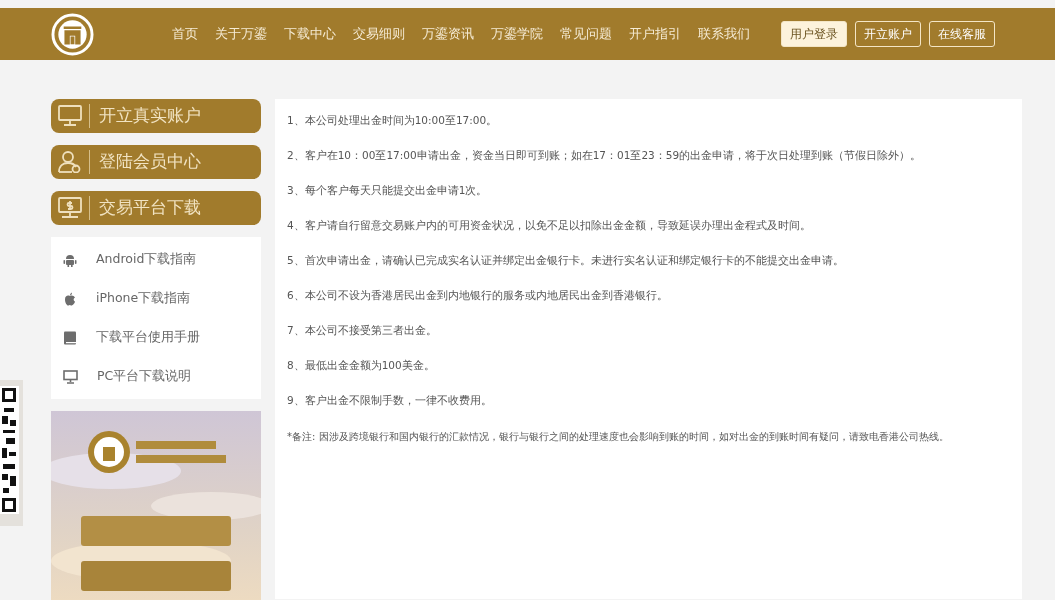 Image resolution: width=1055 pixels, height=600 pixels. What do you see at coordinates (241, 34) in the screenshot?
I see `nav-link: 关于万鎏` at bounding box center [241, 34].